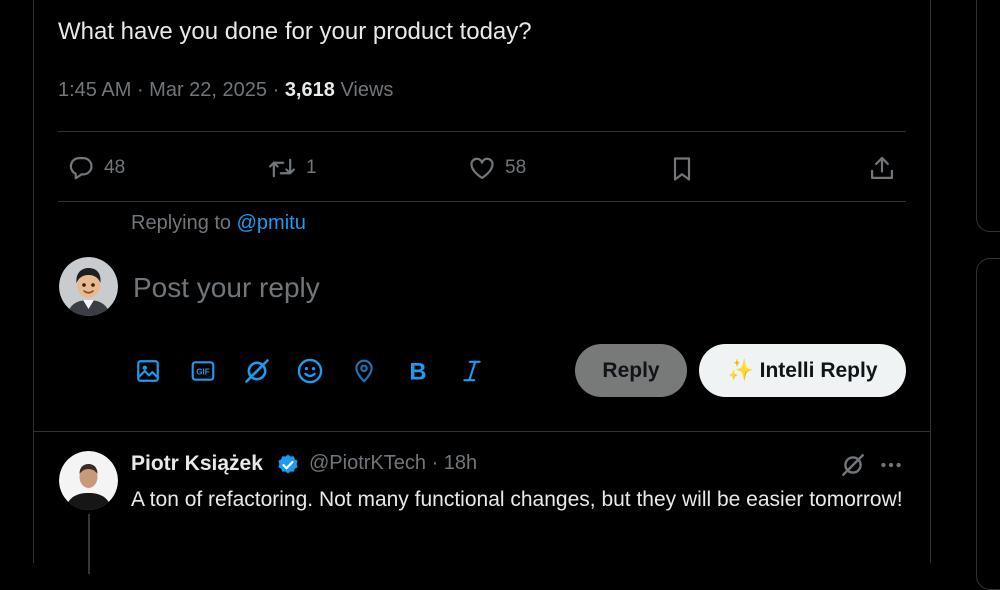  I want to click on column-left-border, so click(33, 281).